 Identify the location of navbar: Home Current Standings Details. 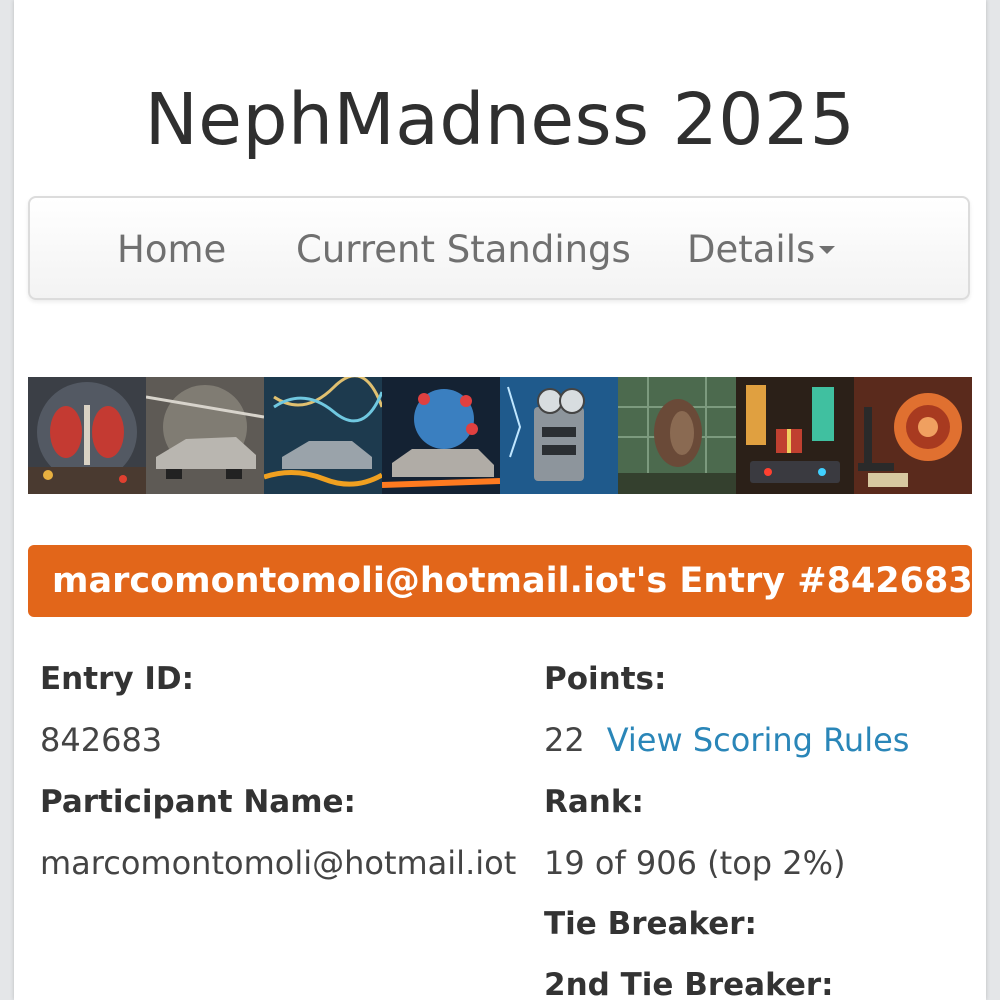
(499, 248).